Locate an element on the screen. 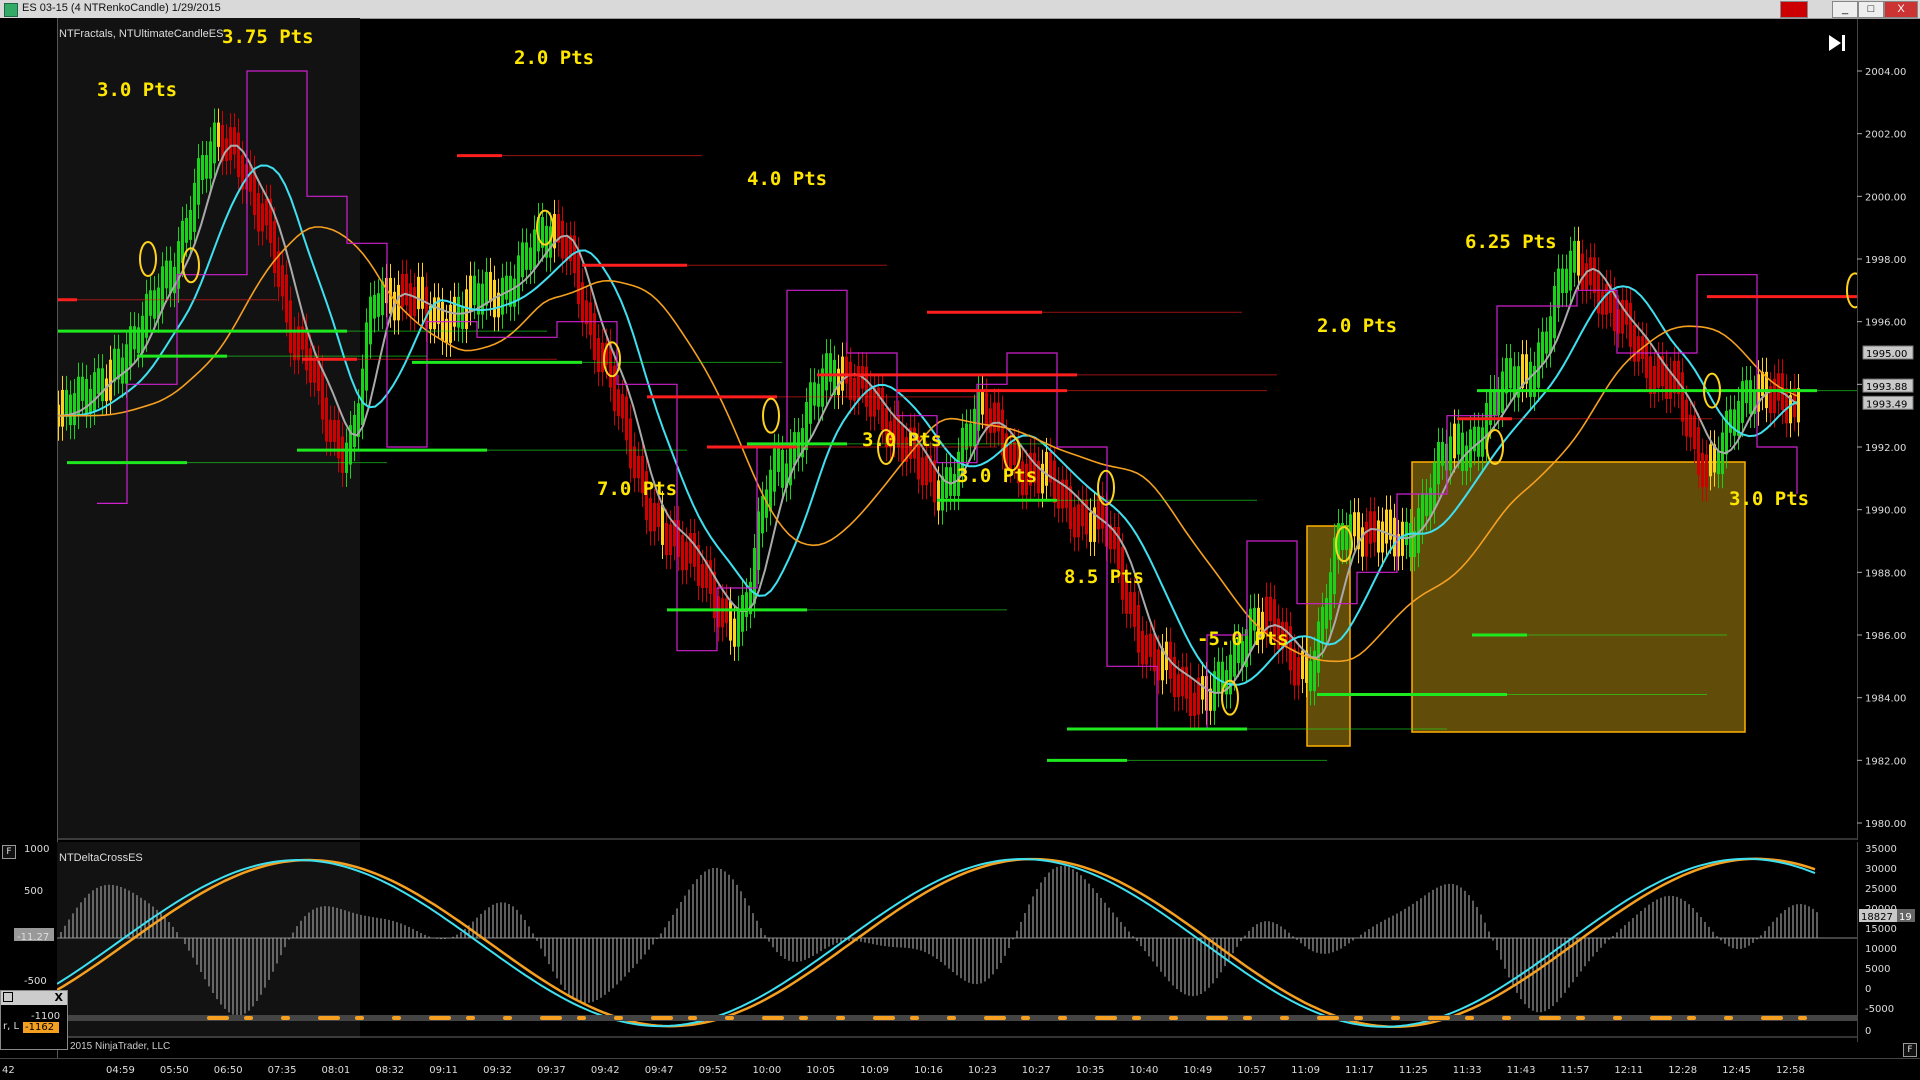 The image size is (1920, 1080). maximize-button: □ is located at coordinates (1871, 9).